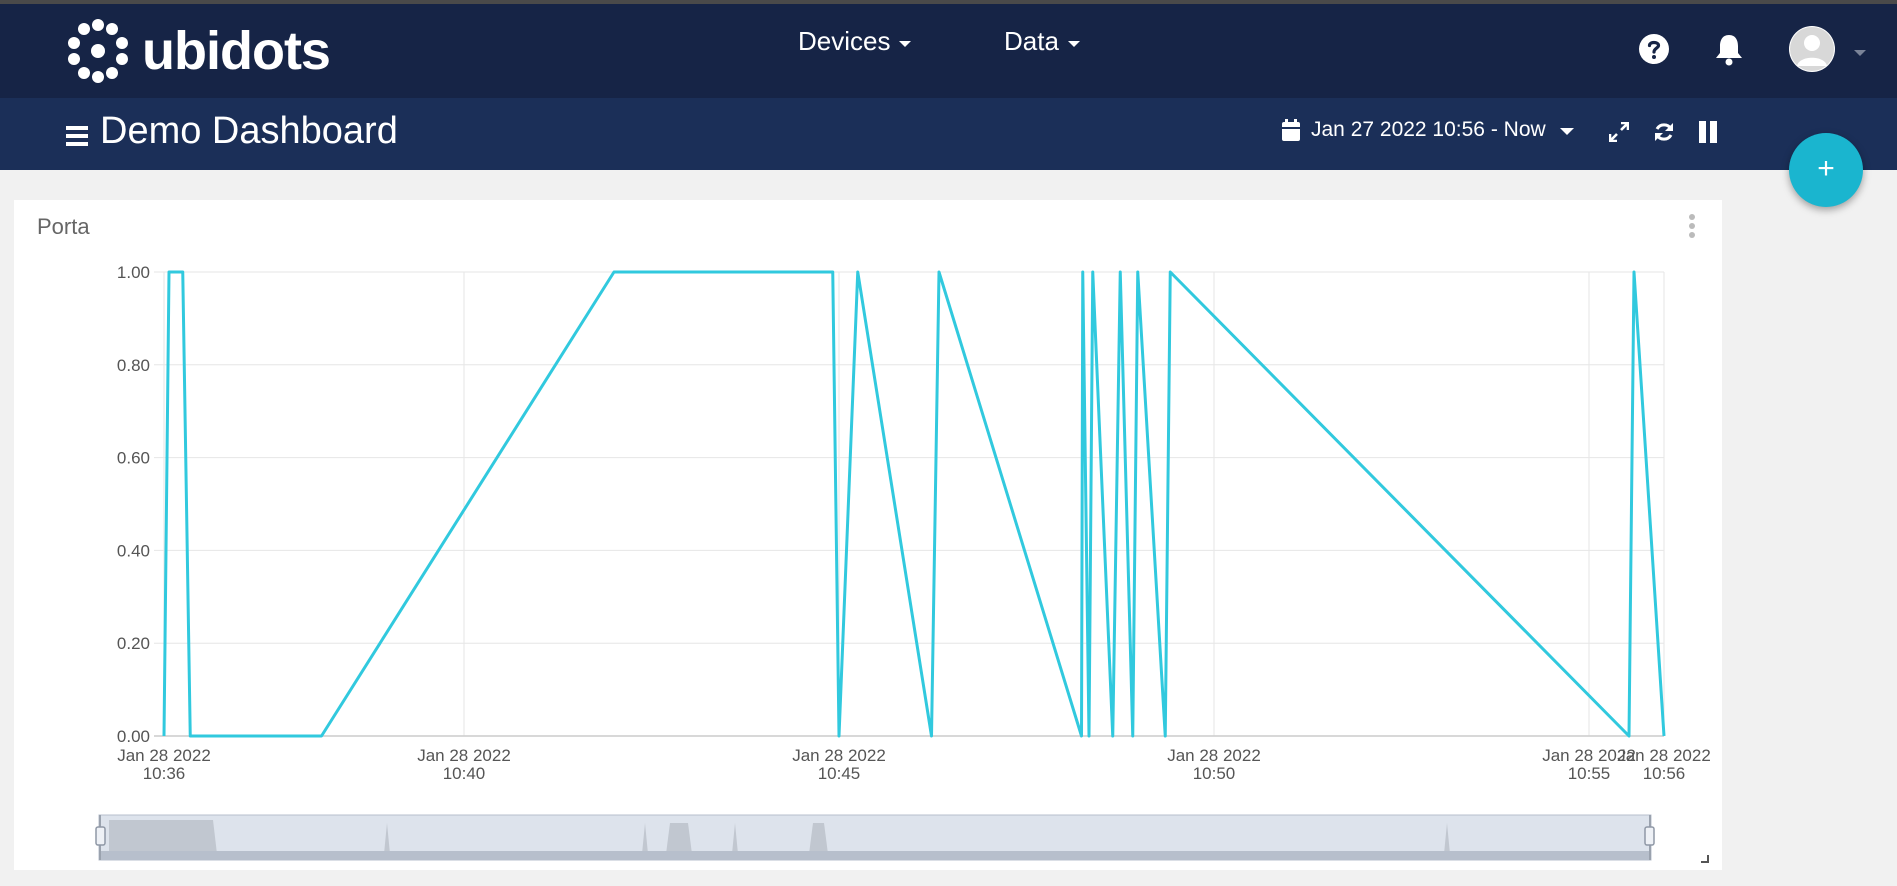 This screenshot has width=1897, height=886. What do you see at coordinates (133, 550) in the screenshot?
I see `y-tick-label: 0.40` at bounding box center [133, 550].